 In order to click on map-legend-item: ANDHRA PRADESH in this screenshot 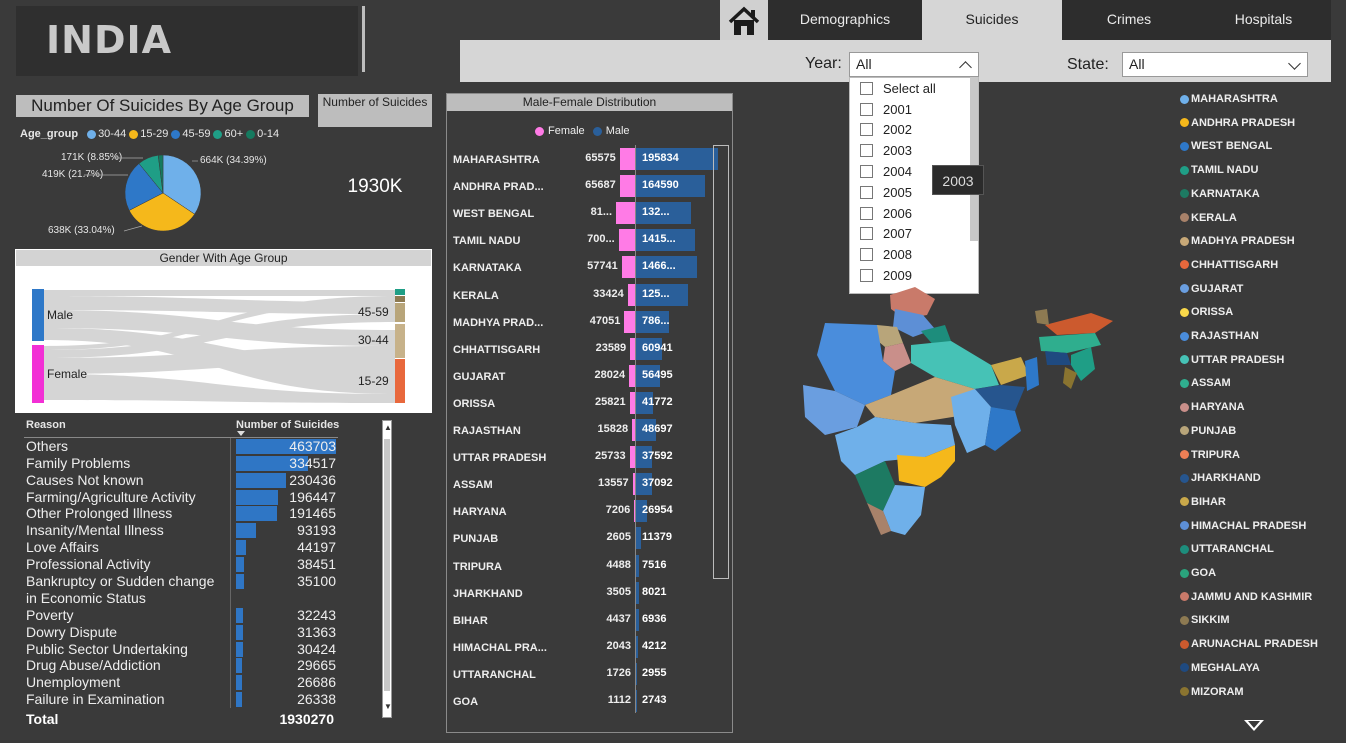, I will do `click(1237, 123)`.